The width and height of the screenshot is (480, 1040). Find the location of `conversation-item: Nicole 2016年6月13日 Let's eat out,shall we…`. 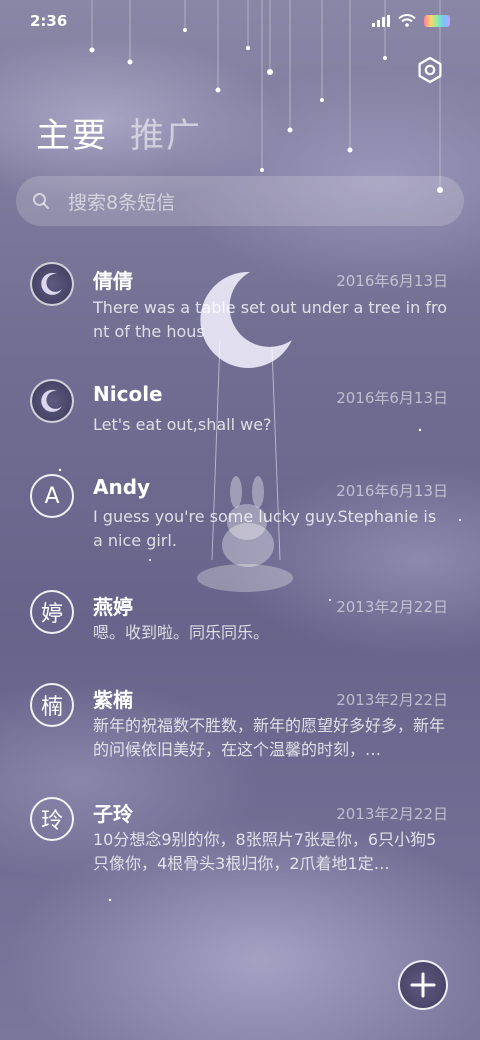

conversation-item: Nicole 2016年6月13日 Let's eat out,shall we… is located at coordinates (240, 409).